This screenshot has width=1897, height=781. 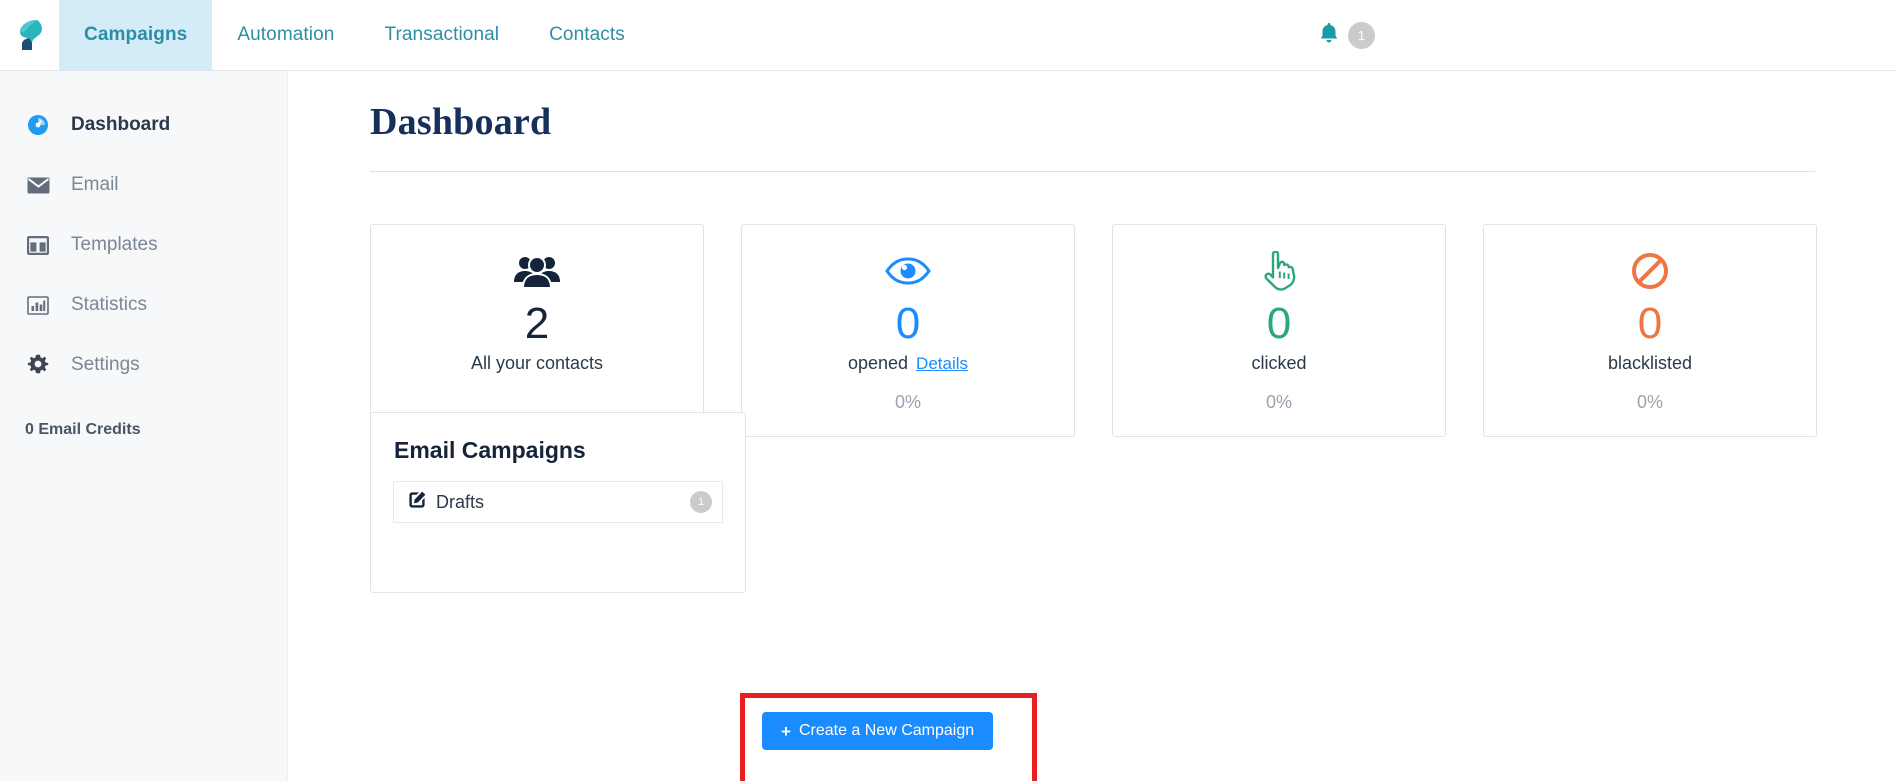 What do you see at coordinates (121, 124) in the screenshot?
I see `sidebar-item-dashboard-label: Dashboard` at bounding box center [121, 124].